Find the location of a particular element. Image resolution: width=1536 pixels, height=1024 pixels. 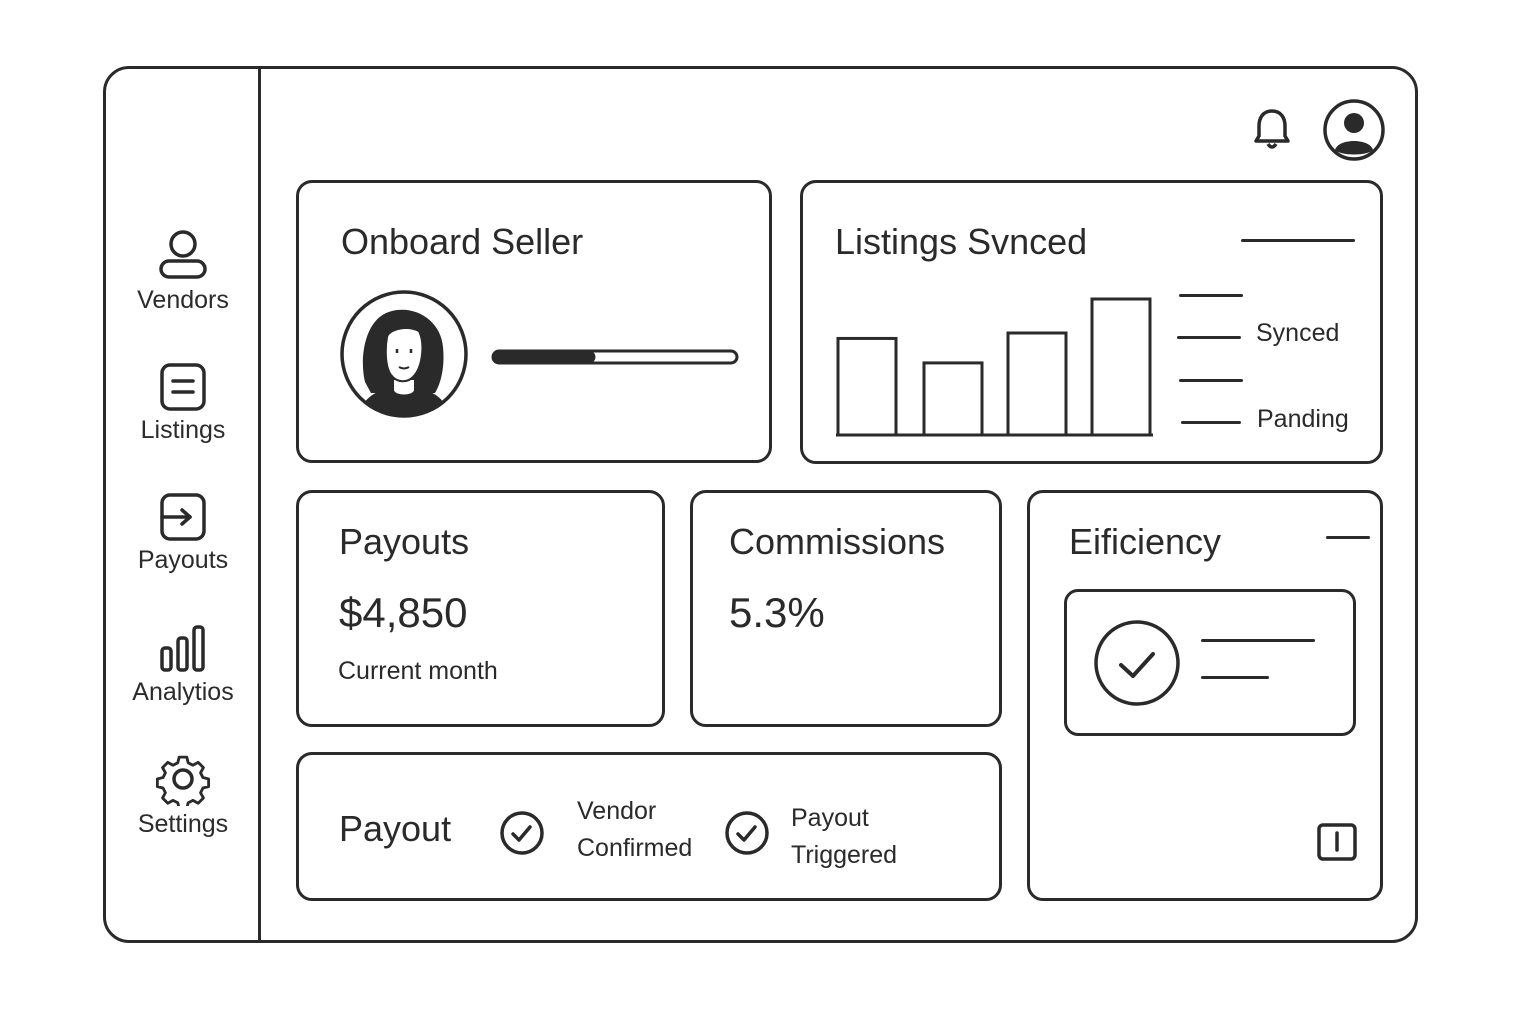

avatar-icon is located at coordinates (1354, 130).